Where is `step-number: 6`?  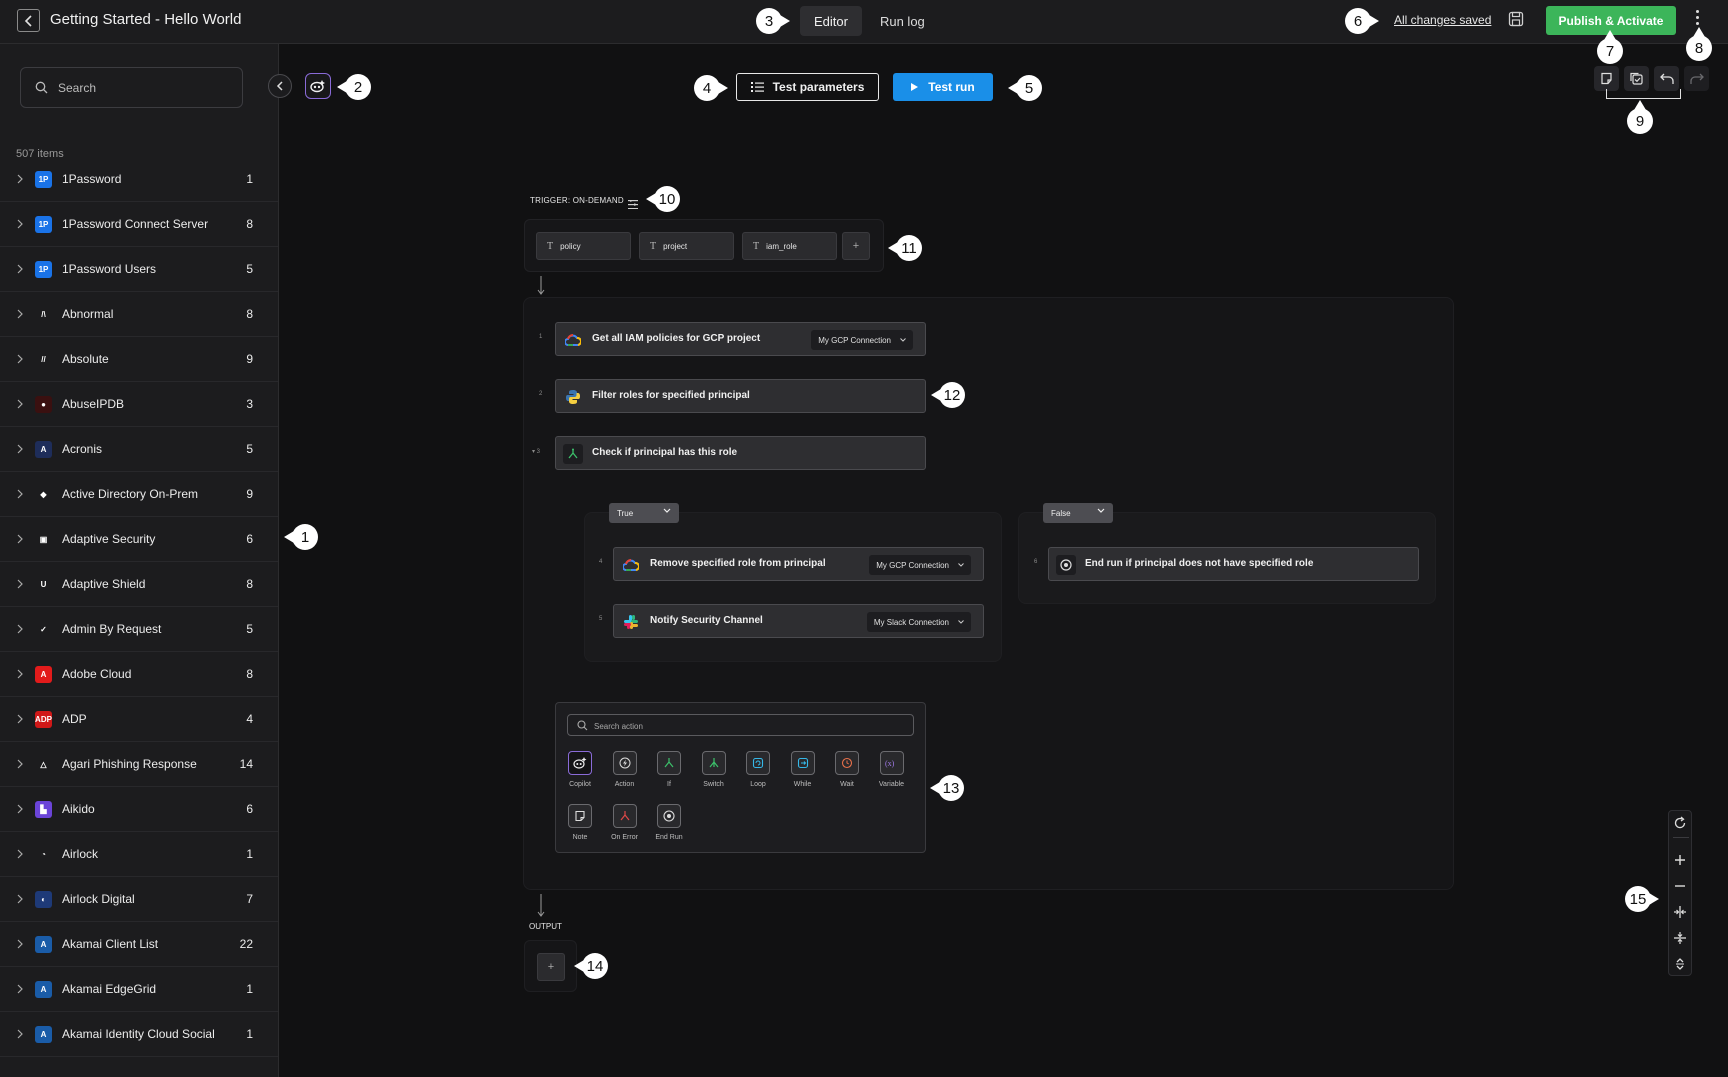
step-number: 6 is located at coordinates (1036, 562).